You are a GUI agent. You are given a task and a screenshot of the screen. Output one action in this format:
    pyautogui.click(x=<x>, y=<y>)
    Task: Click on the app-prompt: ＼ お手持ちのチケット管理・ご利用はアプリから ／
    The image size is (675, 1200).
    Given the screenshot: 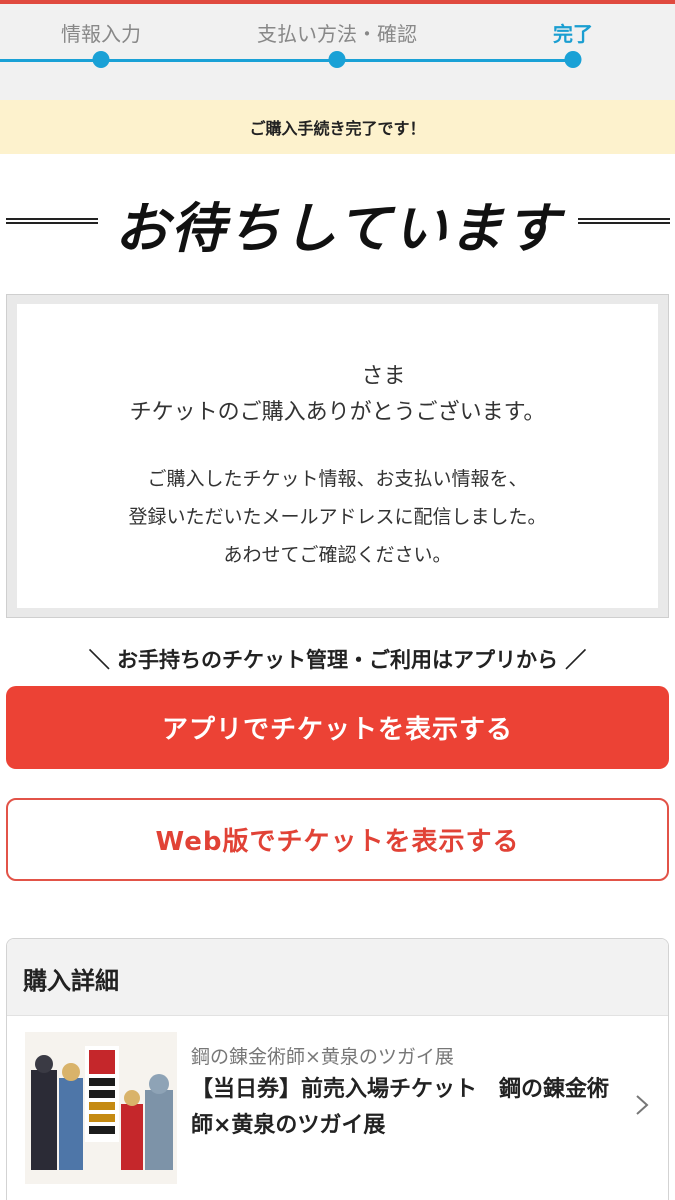 What is the action you would take?
    pyautogui.click(x=337, y=660)
    